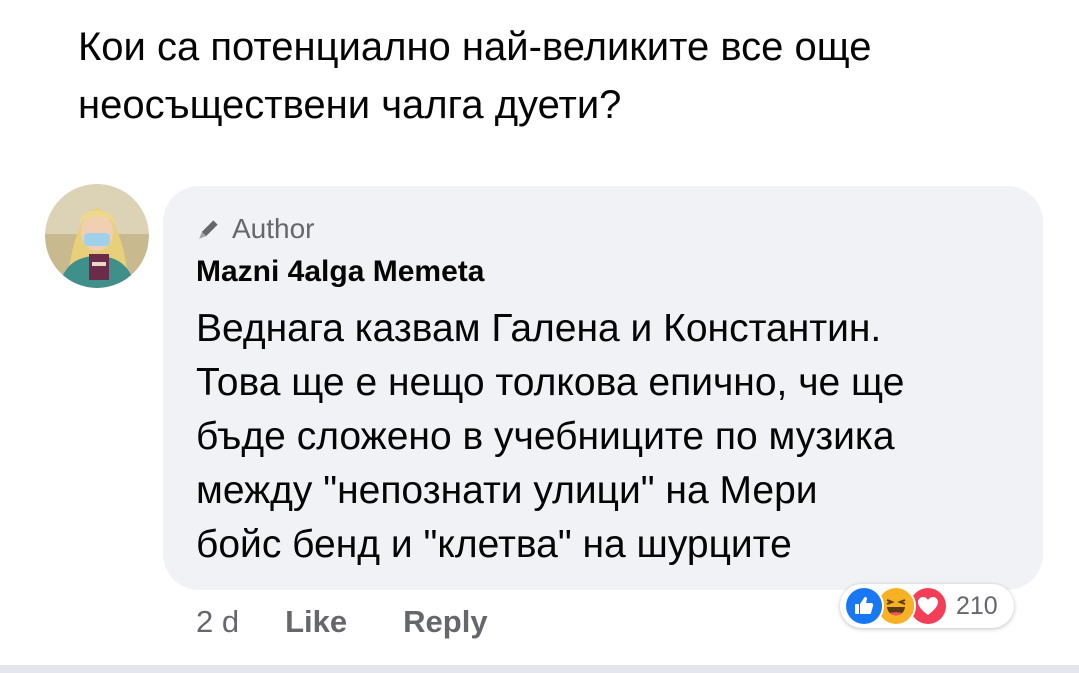 The height and width of the screenshot is (673, 1079). Describe the element at coordinates (977, 605) in the screenshot. I see `reaction-count: 210` at that location.